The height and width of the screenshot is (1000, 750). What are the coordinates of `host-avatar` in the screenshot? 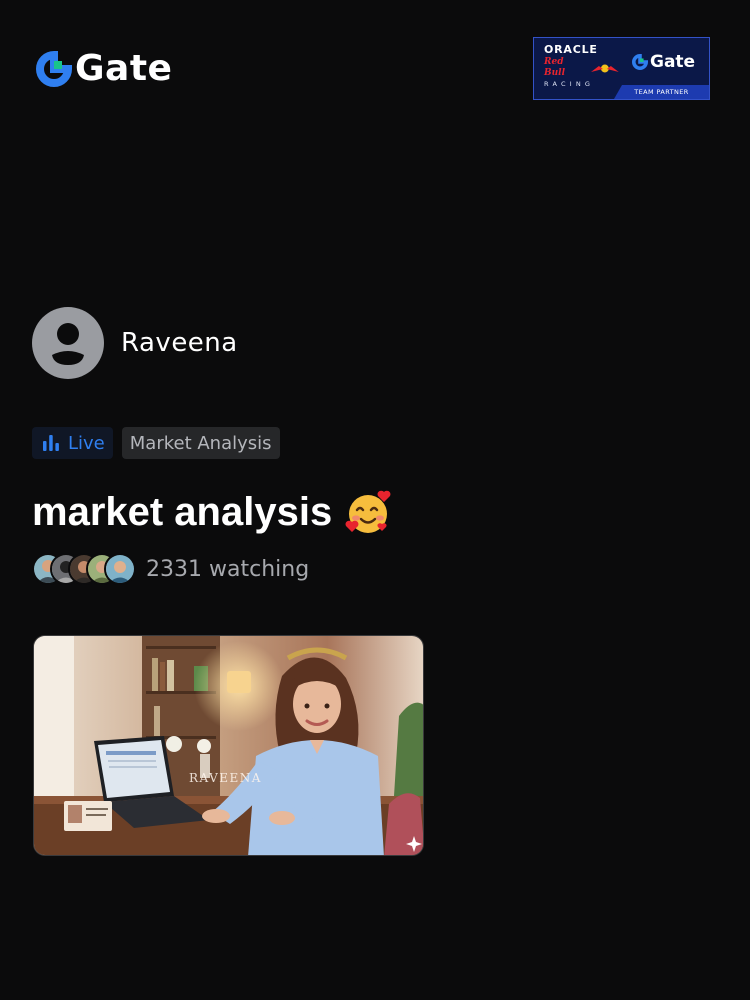 It's located at (68, 343).